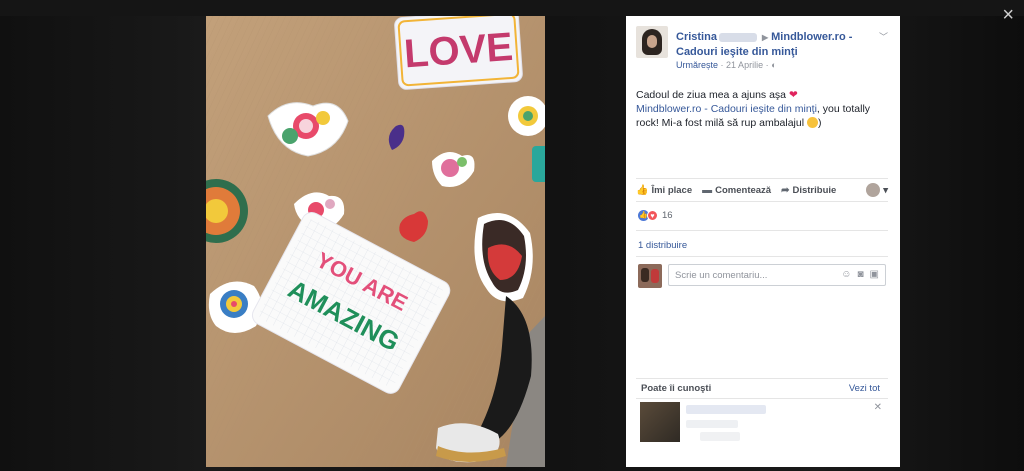  I want to click on like-label: Îmi place, so click(672, 190).